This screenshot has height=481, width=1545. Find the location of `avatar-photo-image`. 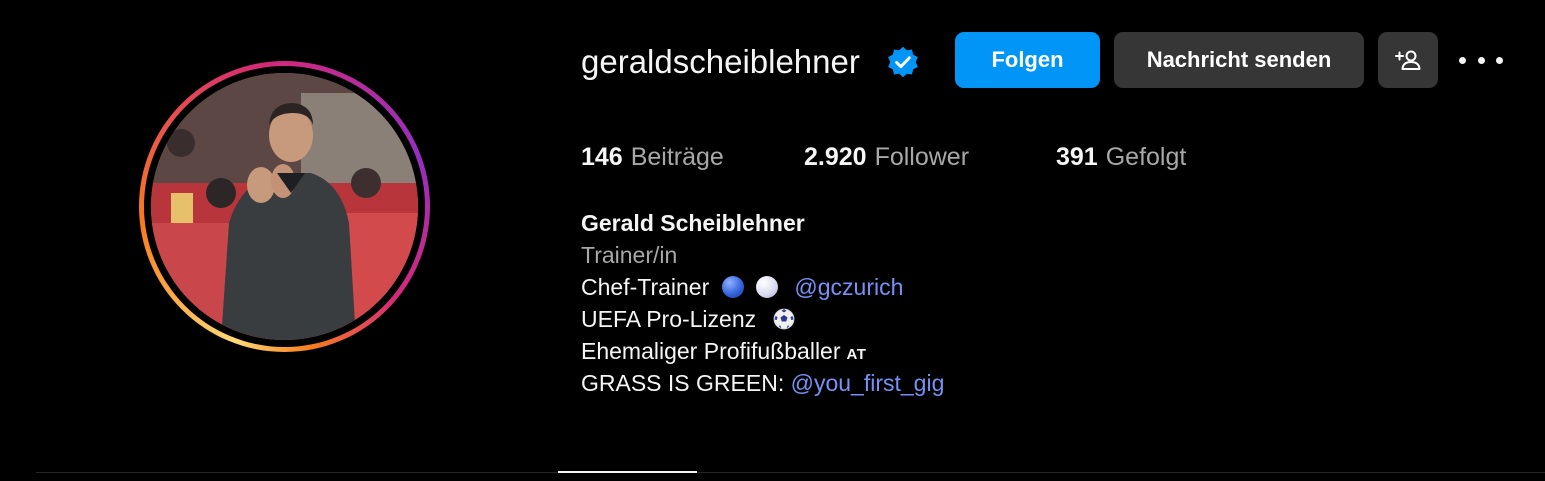

avatar-photo-image is located at coordinates (284, 206).